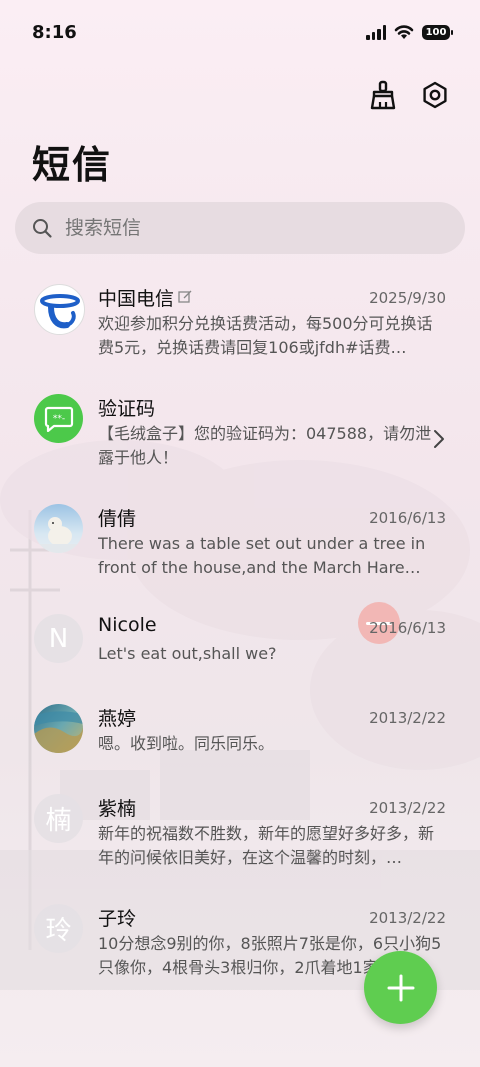 The height and width of the screenshot is (1067, 480). I want to click on conversation-row-verification-code: **- 验证码 【毛绒盒子】您的验证码为：047588，请勿泄露于他人！, so click(240, 435).